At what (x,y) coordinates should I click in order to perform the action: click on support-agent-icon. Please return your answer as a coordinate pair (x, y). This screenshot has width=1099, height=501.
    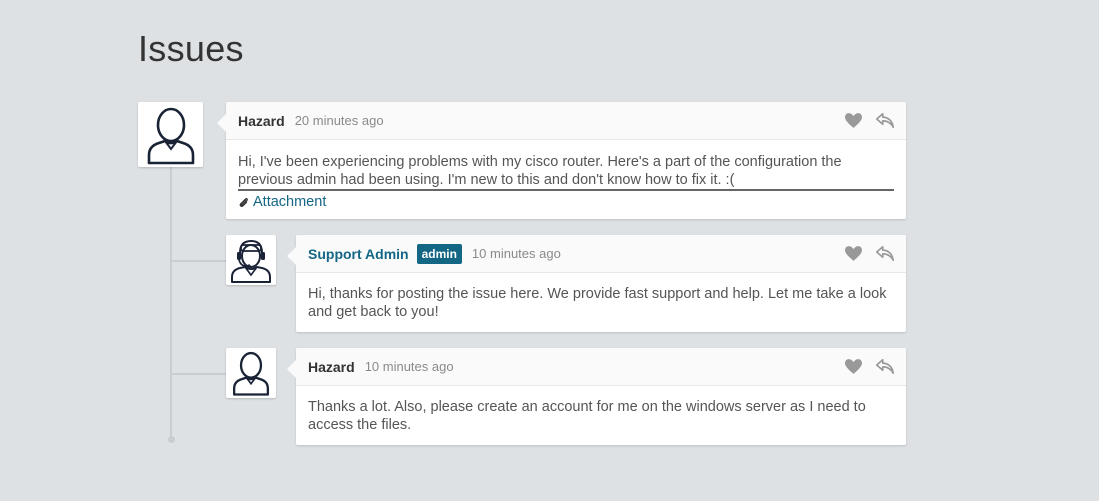
    Looking at the image, I should click on (251, 261).